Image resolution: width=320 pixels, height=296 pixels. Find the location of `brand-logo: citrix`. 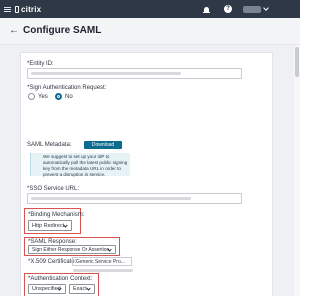

brand-logo: citrix is located at coordinates (35, 9).